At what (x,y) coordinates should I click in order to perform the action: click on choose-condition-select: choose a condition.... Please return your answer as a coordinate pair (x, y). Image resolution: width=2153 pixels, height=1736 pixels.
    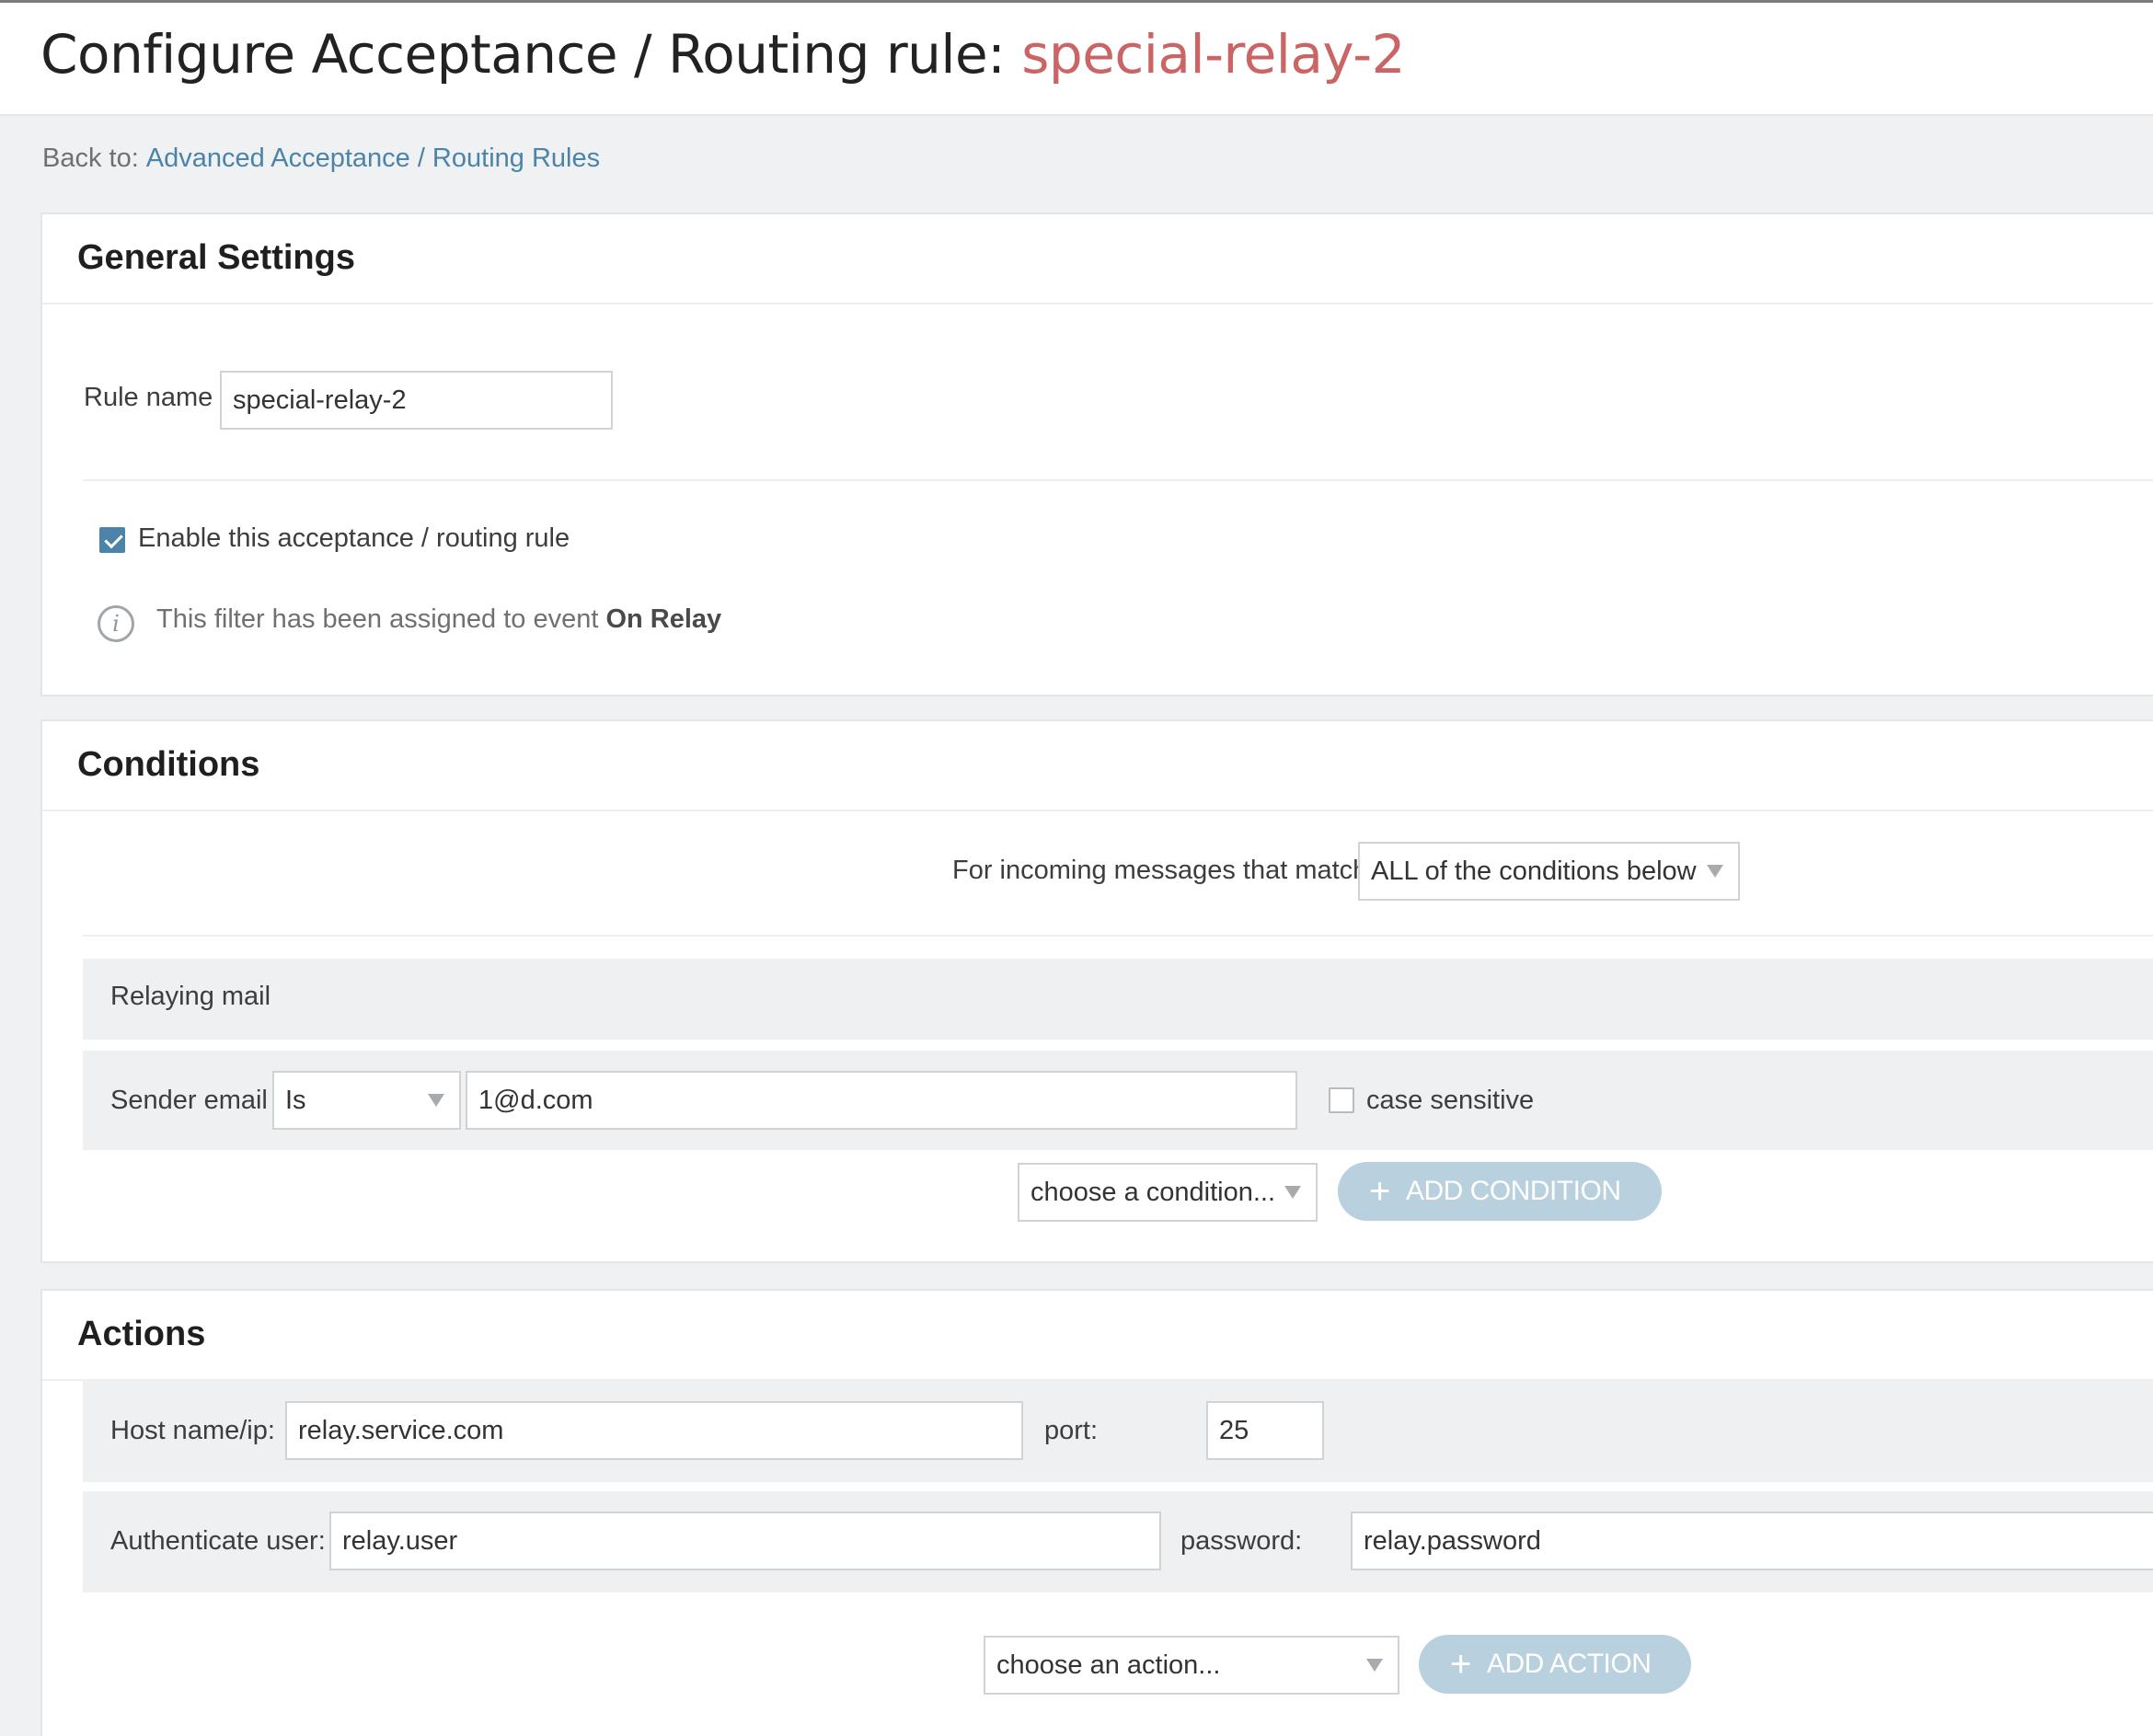
    Looking at the image, I should click on (1168, 1193).